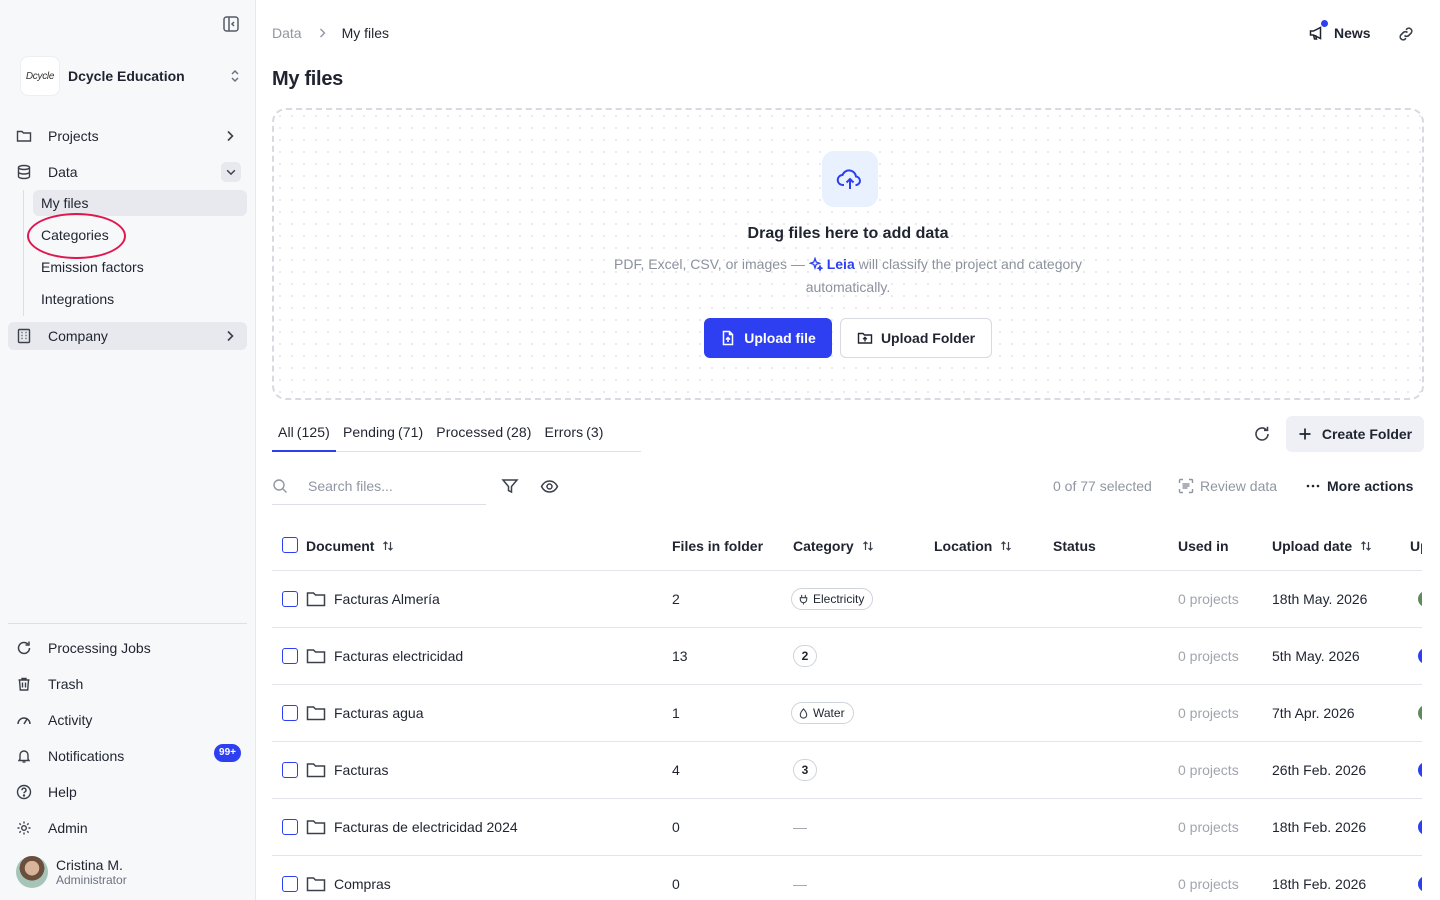 This screenshot has width=1440, height=900. What do you see at coordinates (839, 599) in the screenshot?
I see `category-label: Electricity` at bounding box center [839, 599].